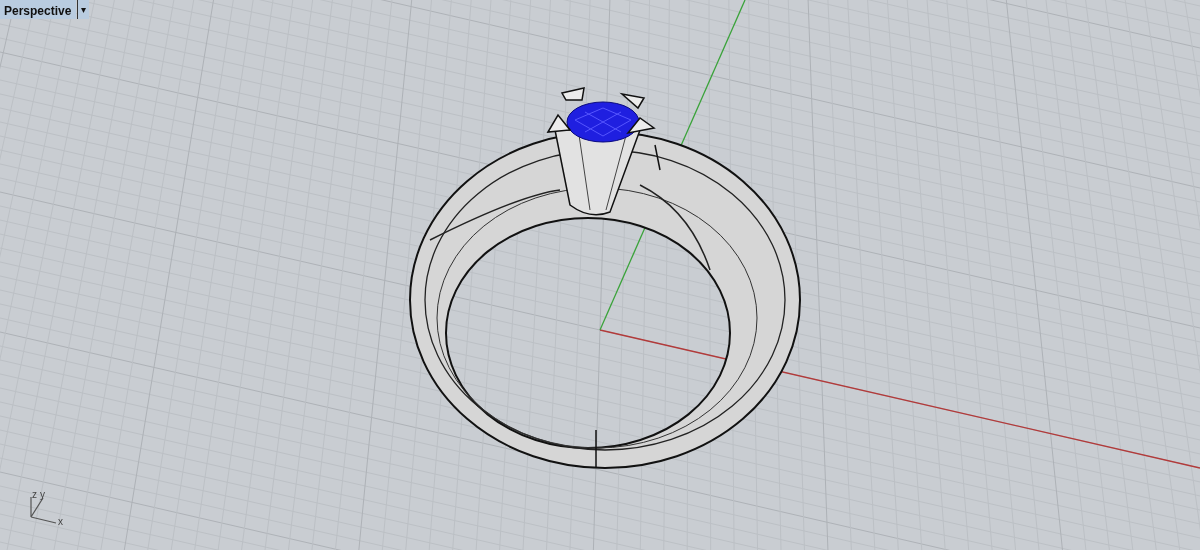 This screenshot has height=550, width=1200. What do you see at coordinates (38, 9) in the screenshot?
I see `viewport-tab: Perspective` at bounding box center [38, 9].